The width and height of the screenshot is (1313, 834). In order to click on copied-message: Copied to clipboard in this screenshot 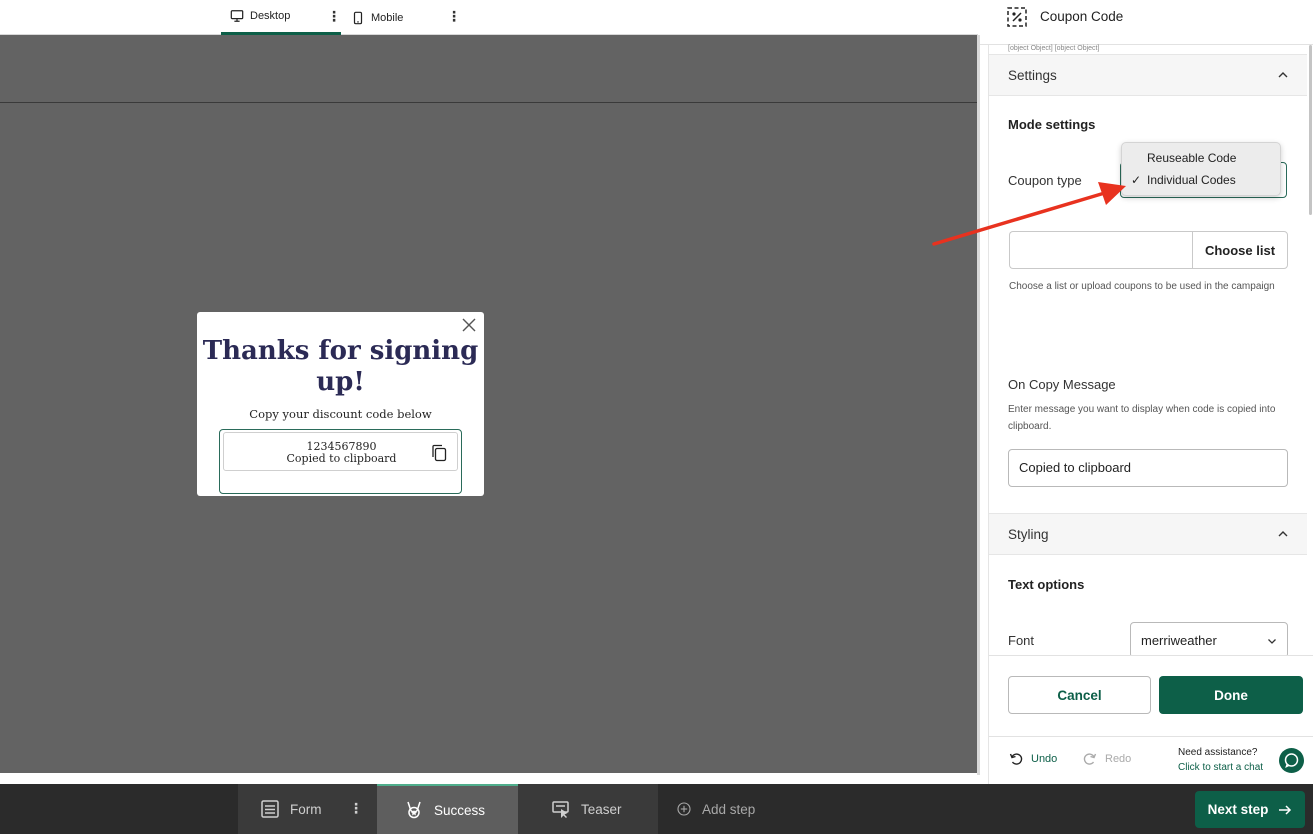, I will do `click(341, 458)`.